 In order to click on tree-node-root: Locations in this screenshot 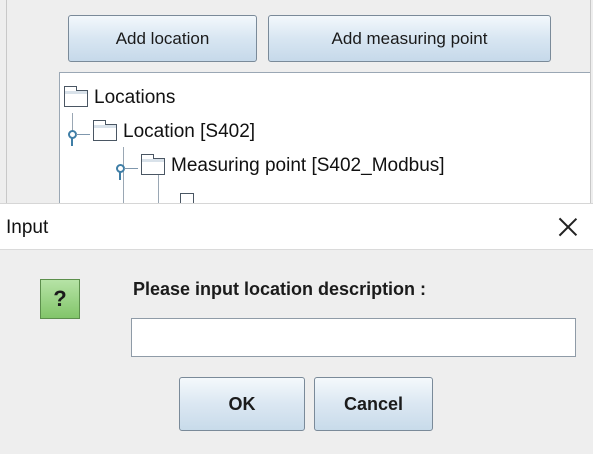, I will do `click(120, 97)`.